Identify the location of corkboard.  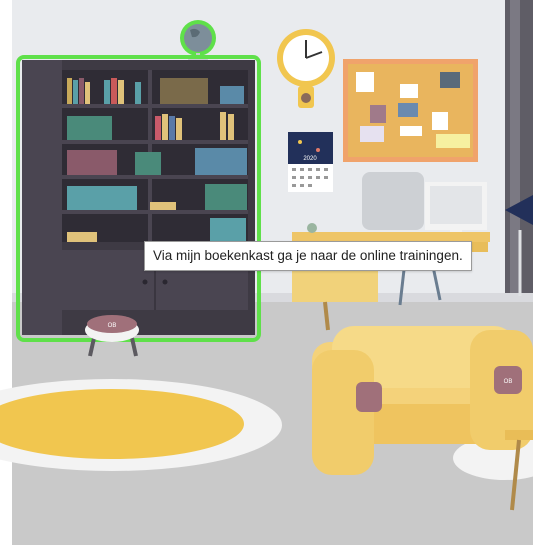
(410, 110).